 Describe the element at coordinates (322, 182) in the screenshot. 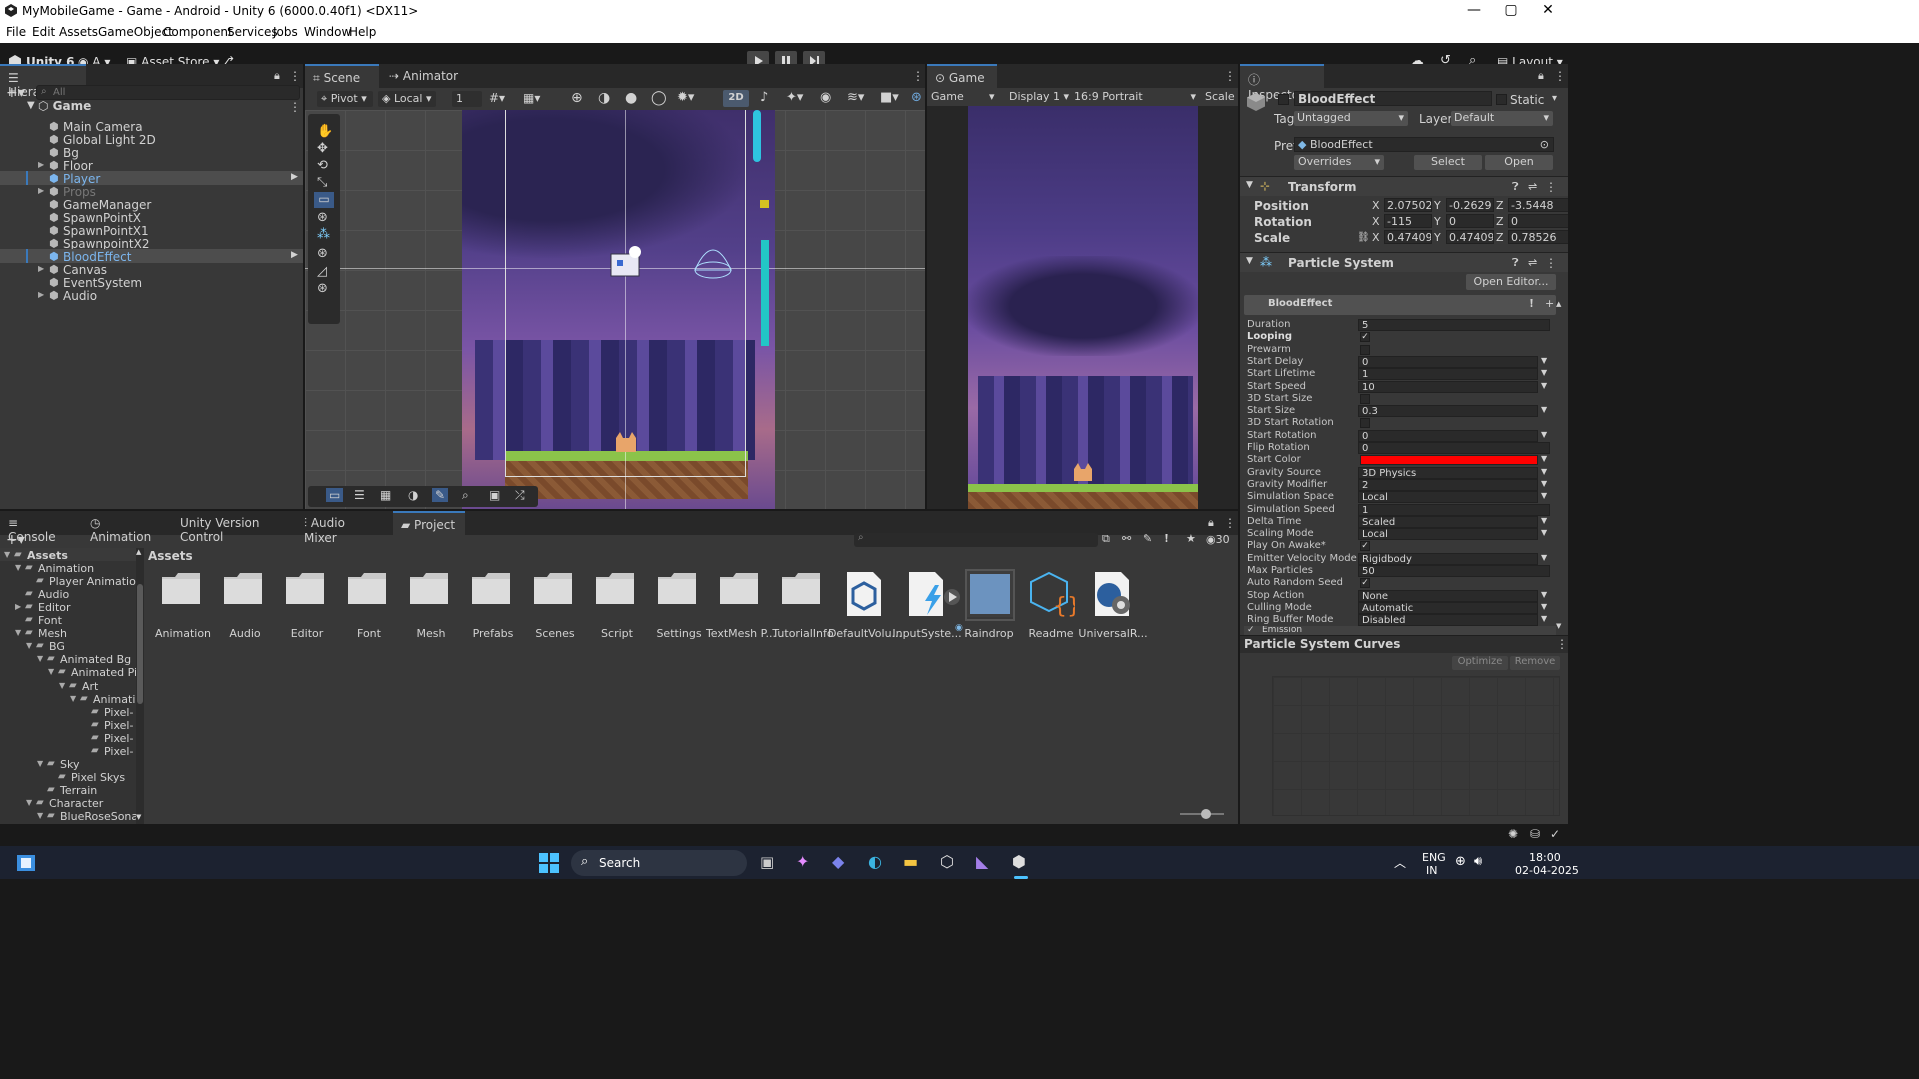

I see `scale-tool-icon: ⤡` at that location.